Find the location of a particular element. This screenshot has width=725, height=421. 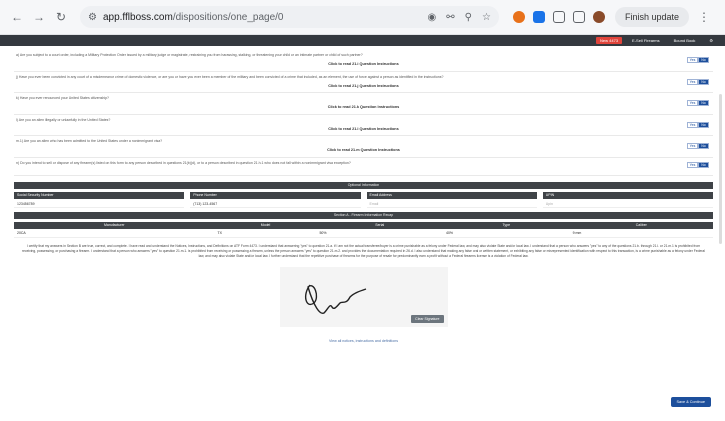

signature-pad: Clear Signature is located at coordinates (363, 296).